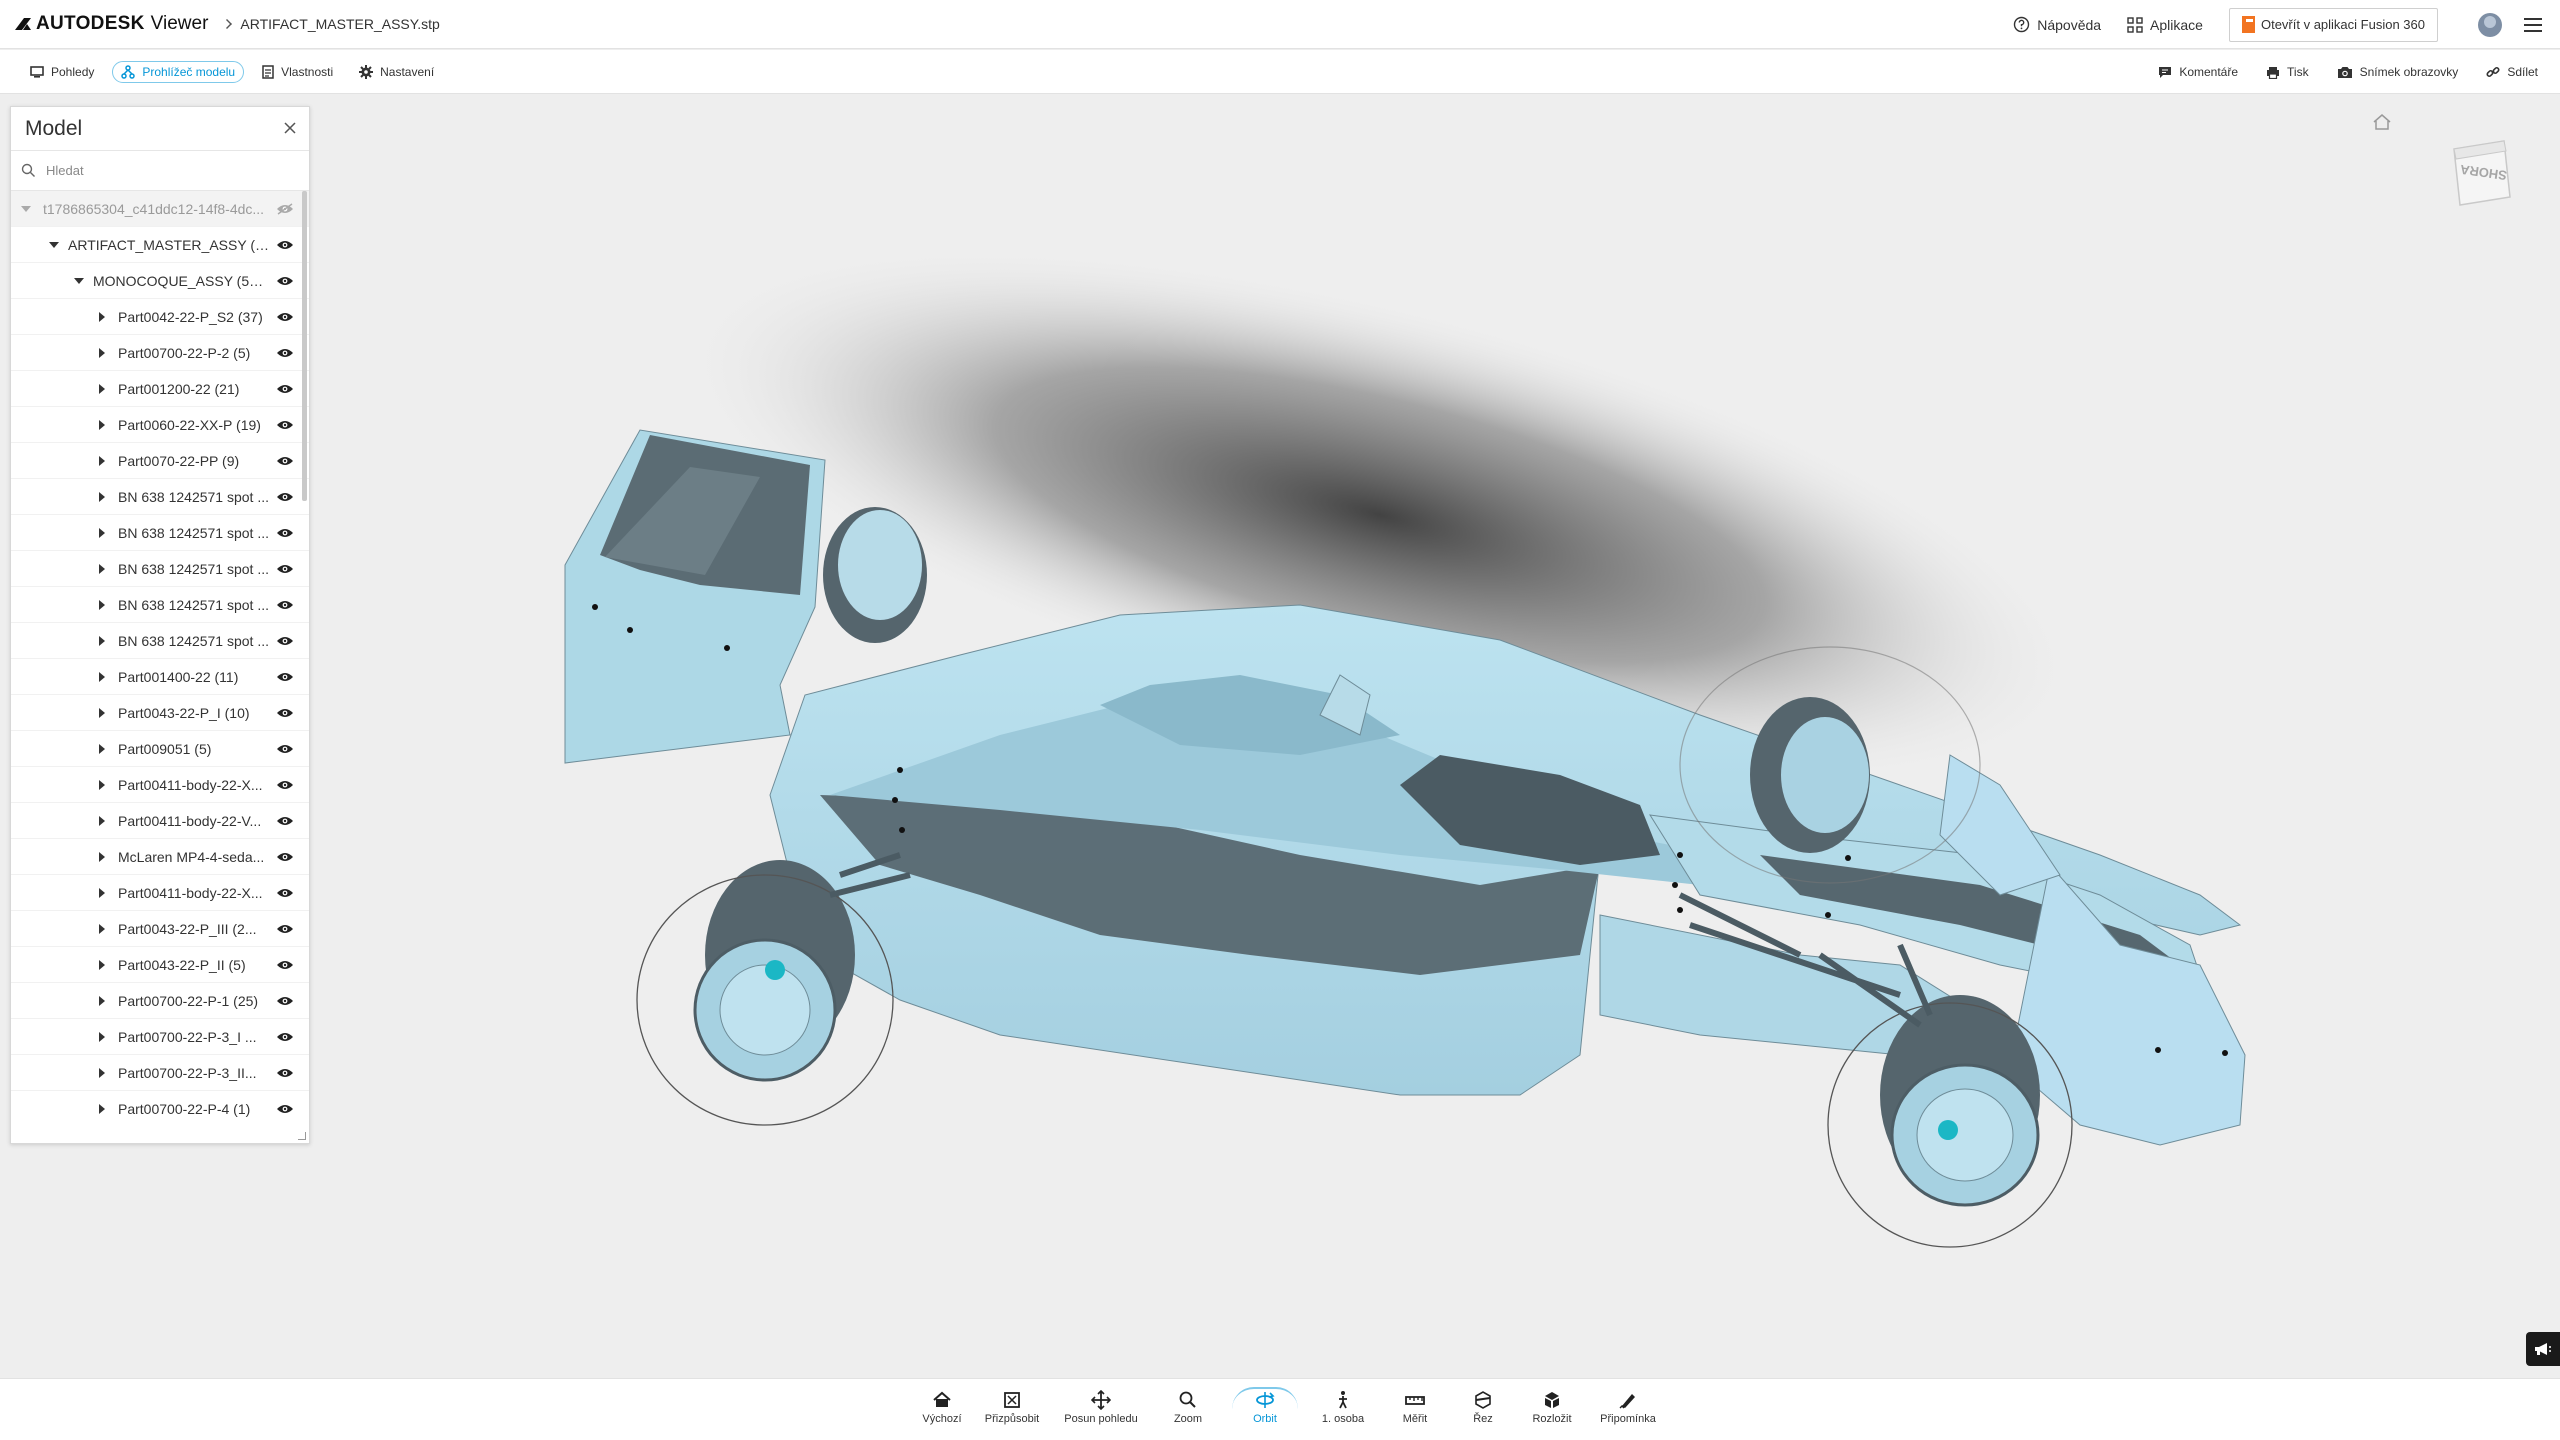 This screenshot has height=1440, width=2560. Describe the element at coordinates (304, 346) in the screenshot. I see `tree-scrollbar` at that location.